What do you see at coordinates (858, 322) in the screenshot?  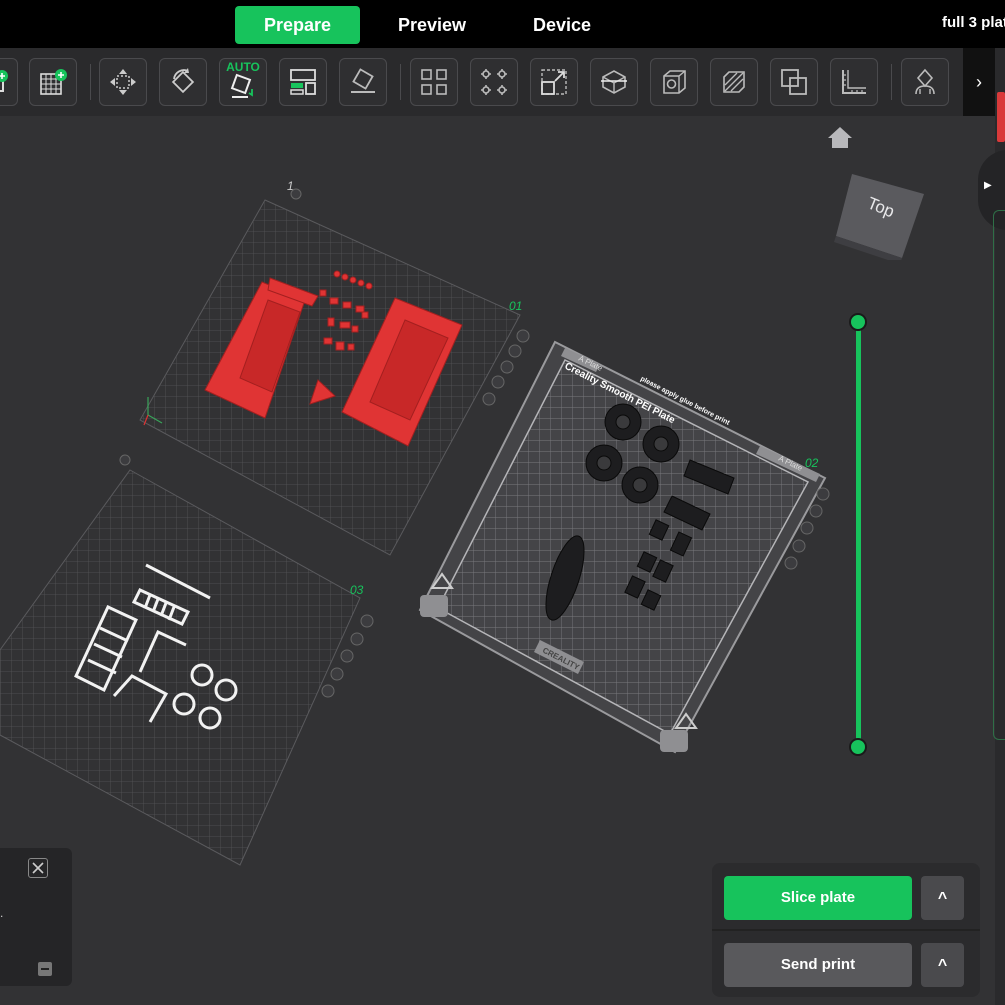 I see `layer-slider-top-handle` at bounding box center [858, 322].